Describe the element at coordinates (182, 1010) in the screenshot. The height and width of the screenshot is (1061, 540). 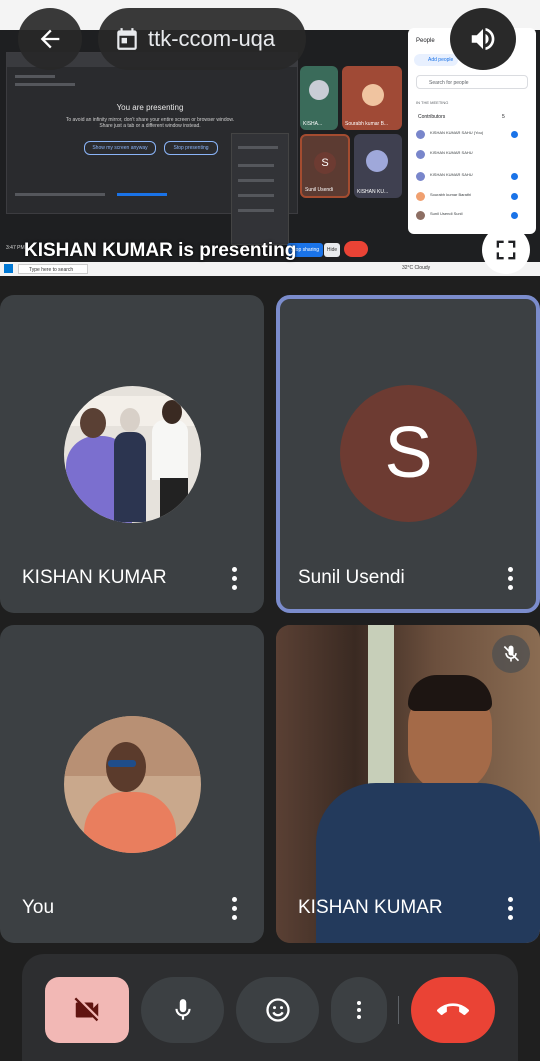
I see `mic-toggle-button` at that location.